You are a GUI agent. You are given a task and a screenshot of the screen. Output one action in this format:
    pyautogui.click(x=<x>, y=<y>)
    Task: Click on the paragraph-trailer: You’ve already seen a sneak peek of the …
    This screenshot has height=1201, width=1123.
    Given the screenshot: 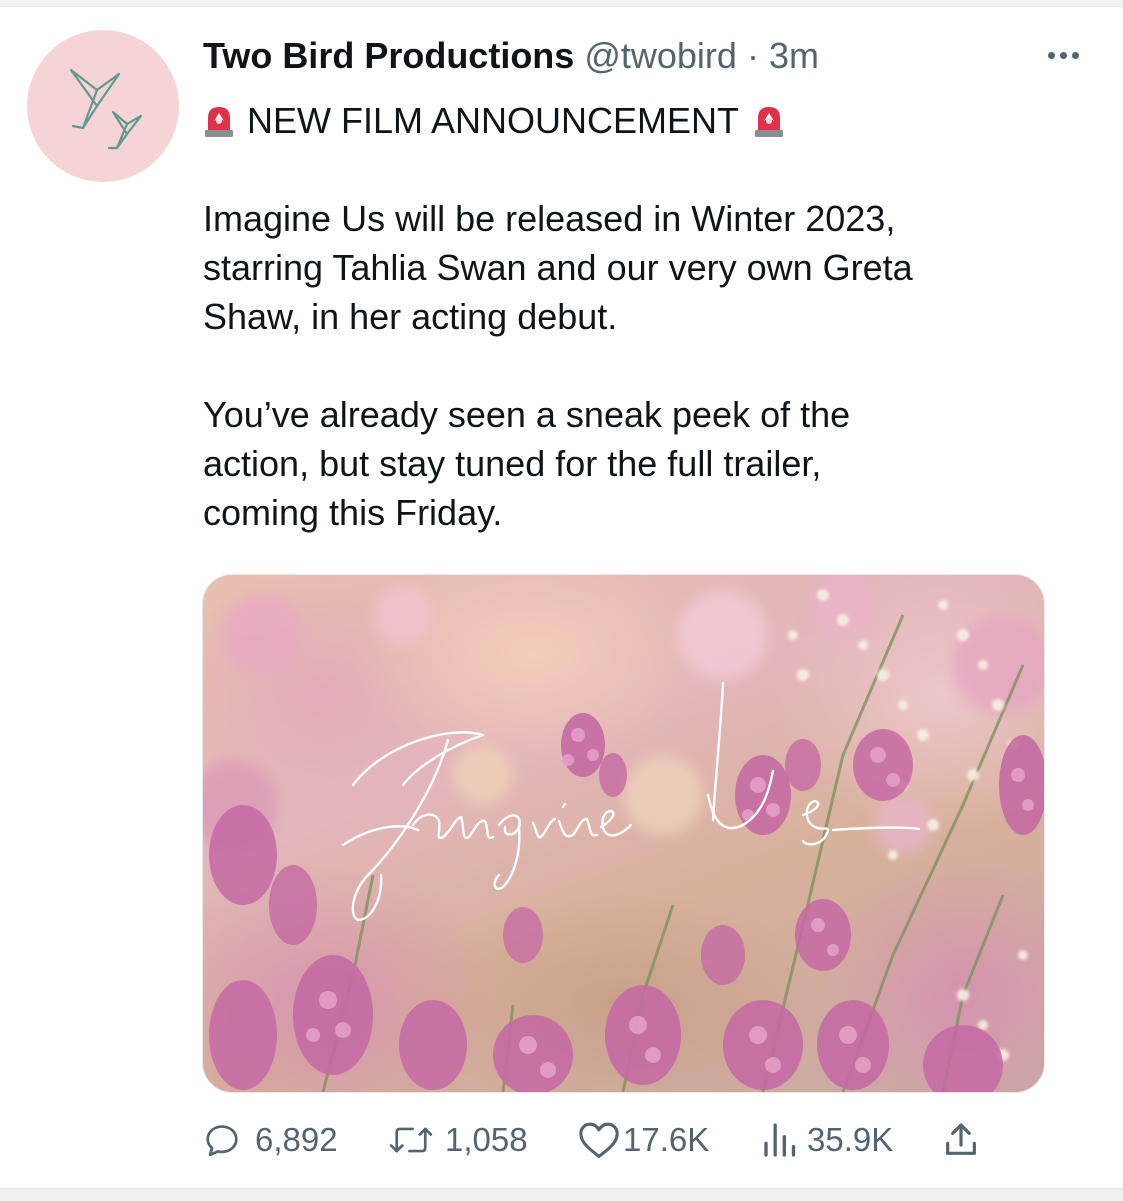 What is the action you would take?
    pyautogui.click(x=643, y=463)
    